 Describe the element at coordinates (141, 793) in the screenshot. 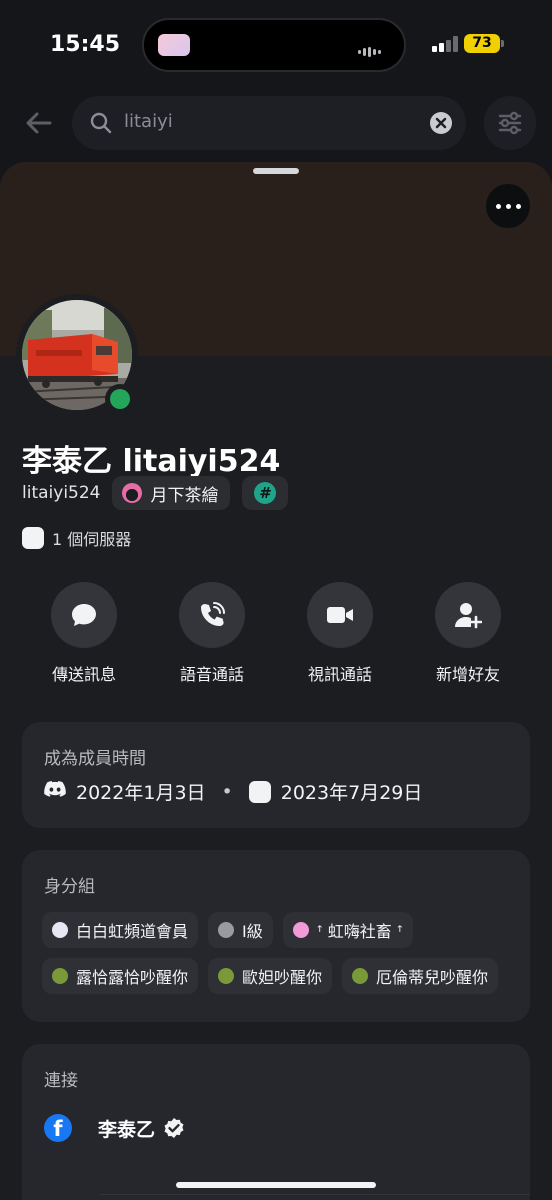

I see `discord-join-date: 2022年1月3日` at that location.